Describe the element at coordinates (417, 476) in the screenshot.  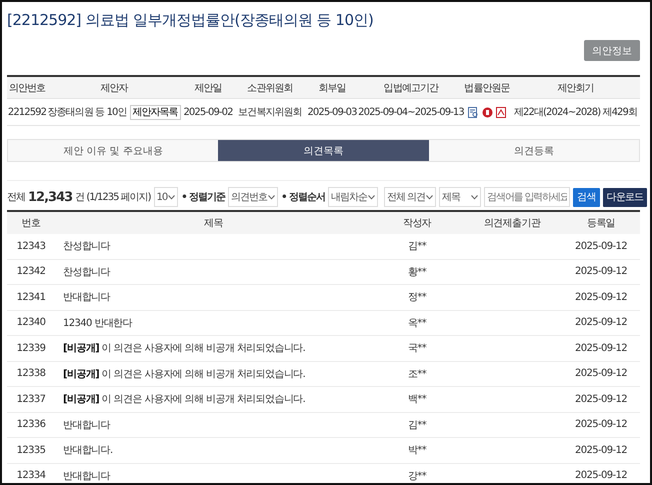
I see `table-cell-text: 강**` at that location.